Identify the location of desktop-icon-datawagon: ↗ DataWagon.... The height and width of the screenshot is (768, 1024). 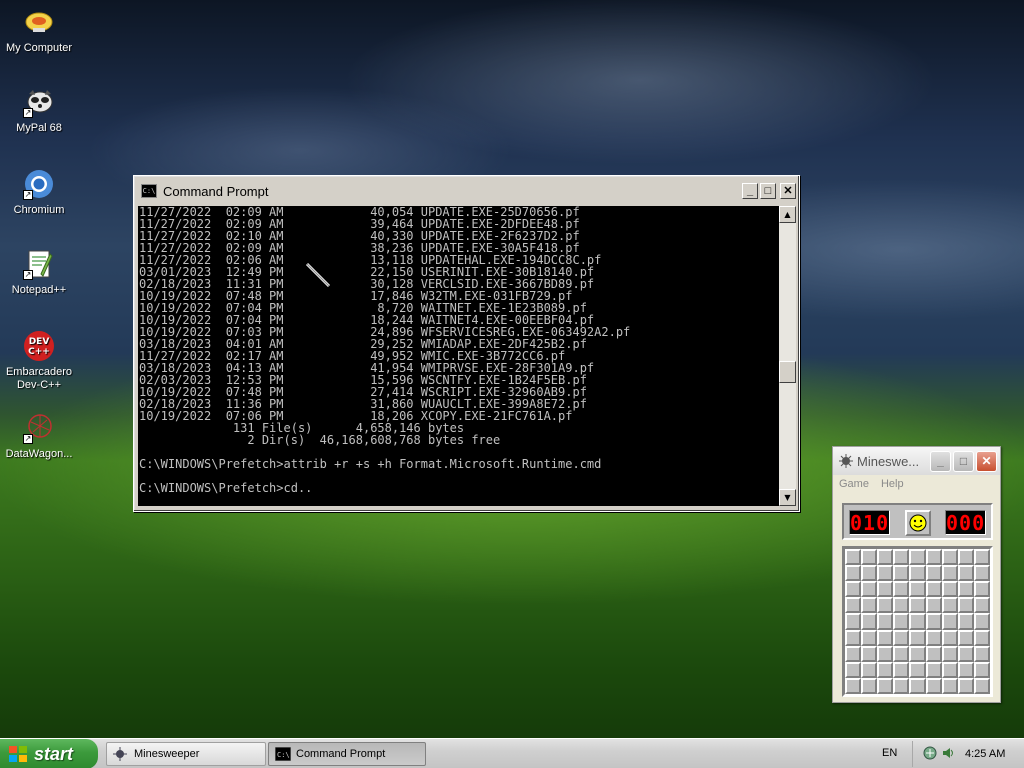
(39, 436).